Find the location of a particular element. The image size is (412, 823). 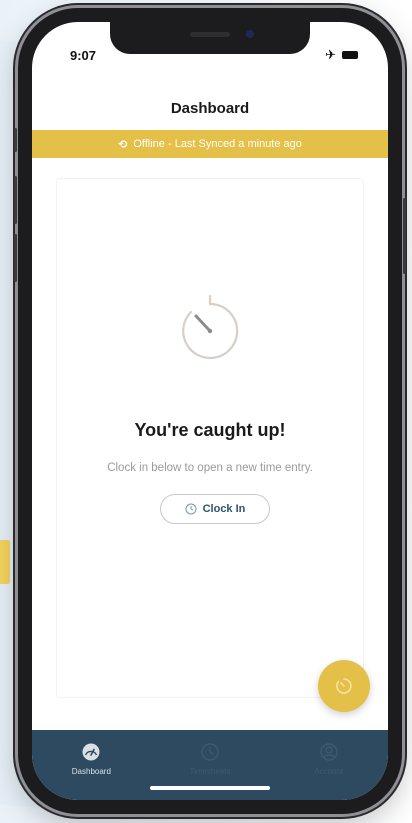

home-indicator is located at coordinates (210, 788).